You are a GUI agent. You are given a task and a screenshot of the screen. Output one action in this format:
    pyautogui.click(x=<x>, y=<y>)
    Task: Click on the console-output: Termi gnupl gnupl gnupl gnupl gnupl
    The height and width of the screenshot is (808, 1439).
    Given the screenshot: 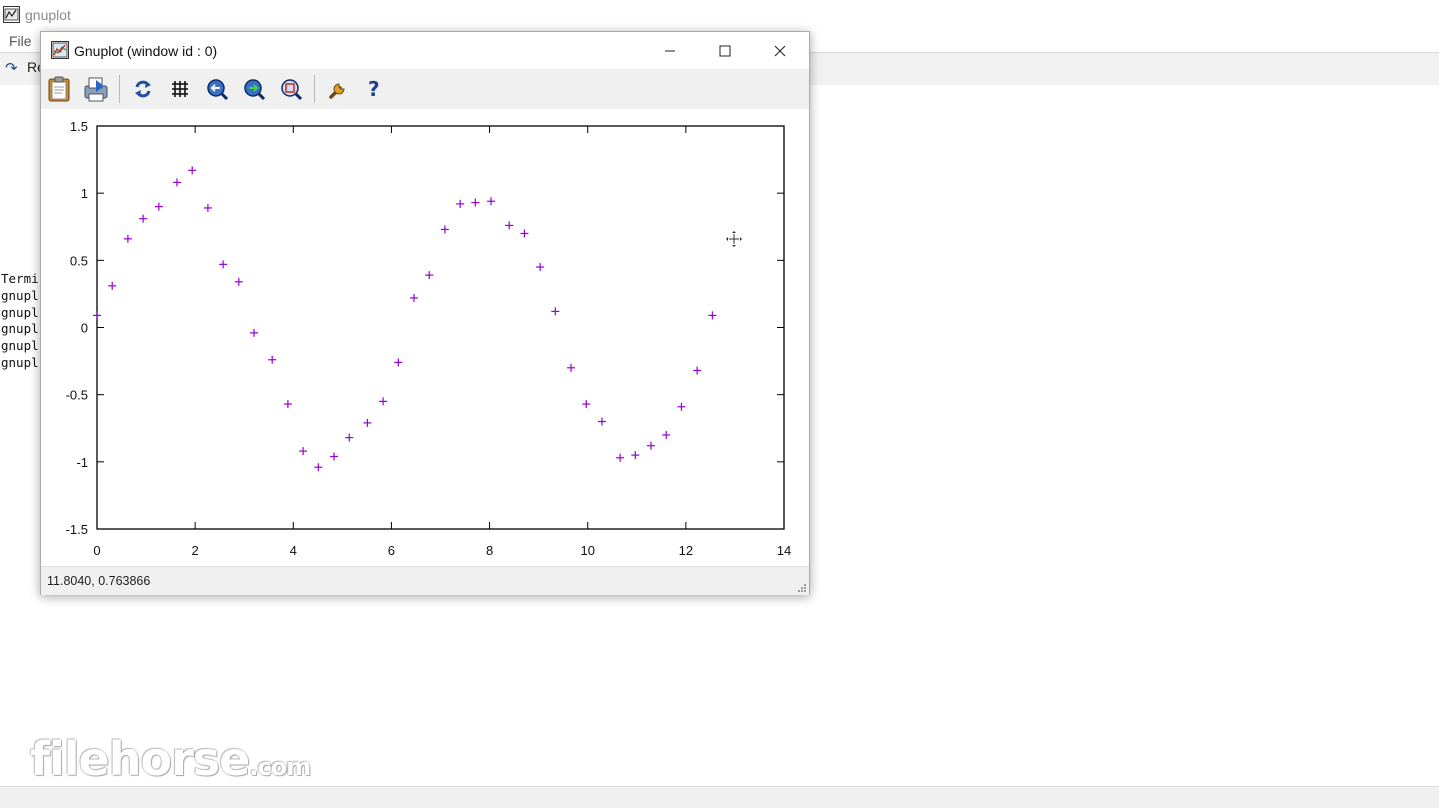 What is the action you would take?
    pyautogui.click(x=20, y=321)
    